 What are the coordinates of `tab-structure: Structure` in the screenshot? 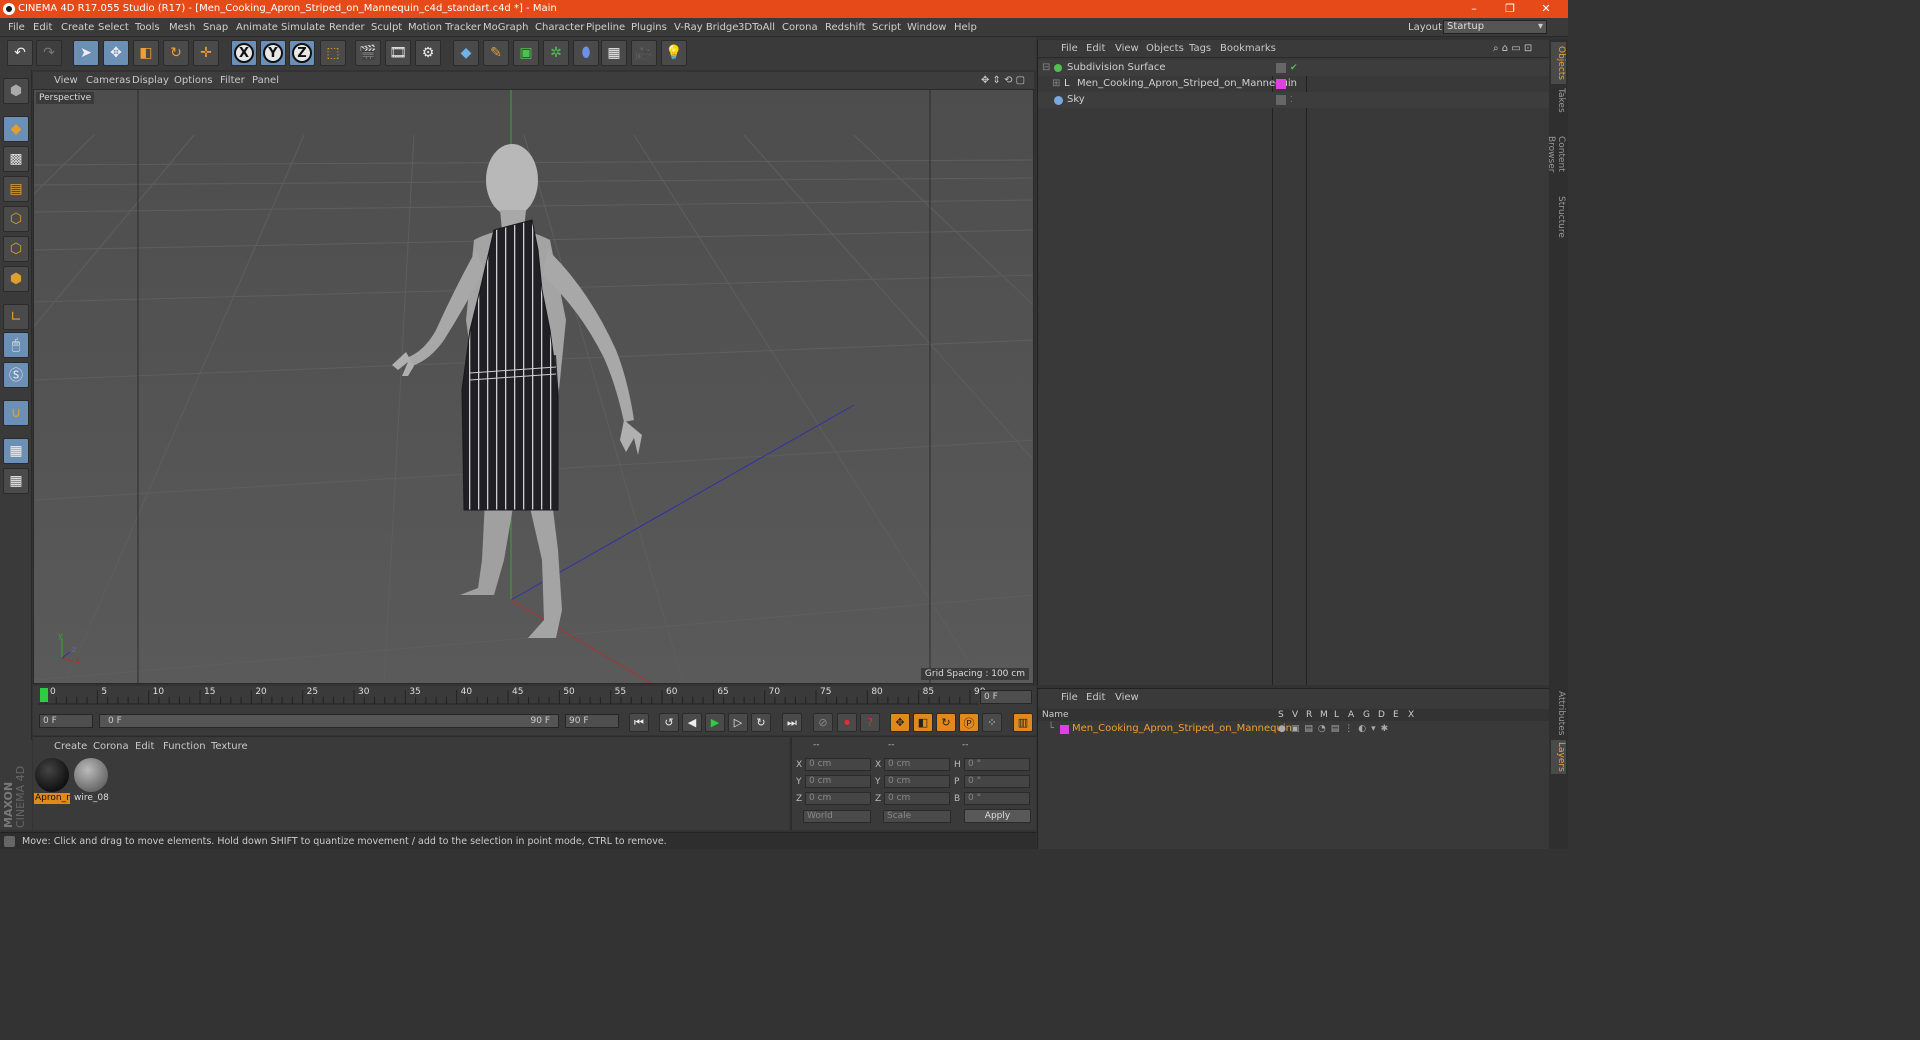 It's located at (1558, 217).